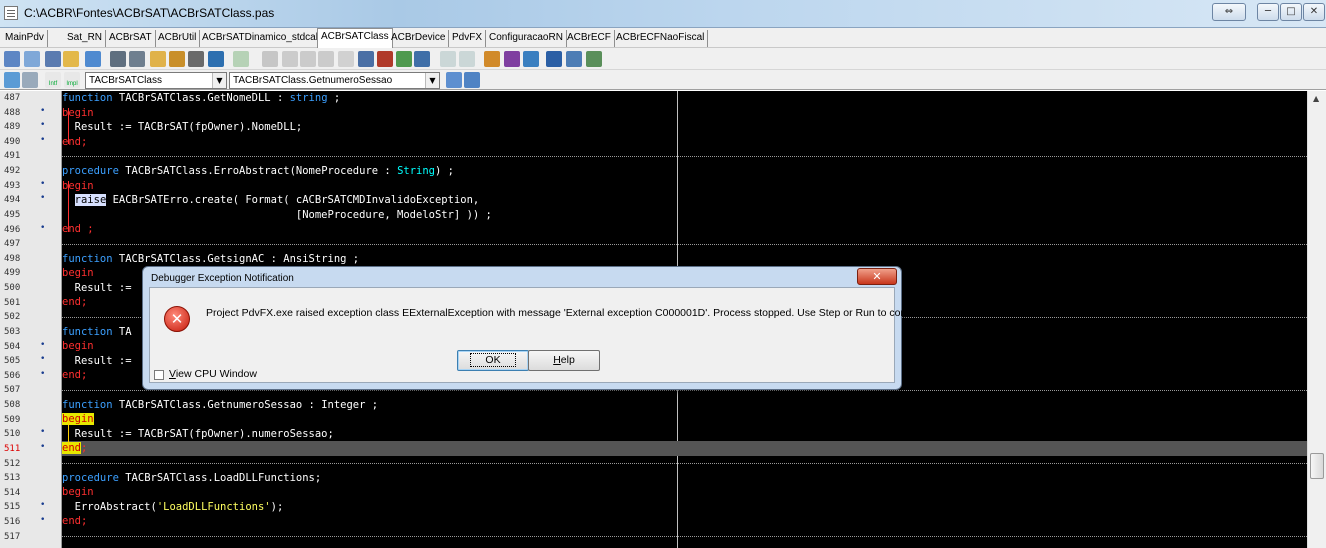 The image size is (1326, 548). Describe the element at coordinates (526, 38) in the screenshot. I see `tab-configuracaorn: ConfiguracaoRN` at that location.